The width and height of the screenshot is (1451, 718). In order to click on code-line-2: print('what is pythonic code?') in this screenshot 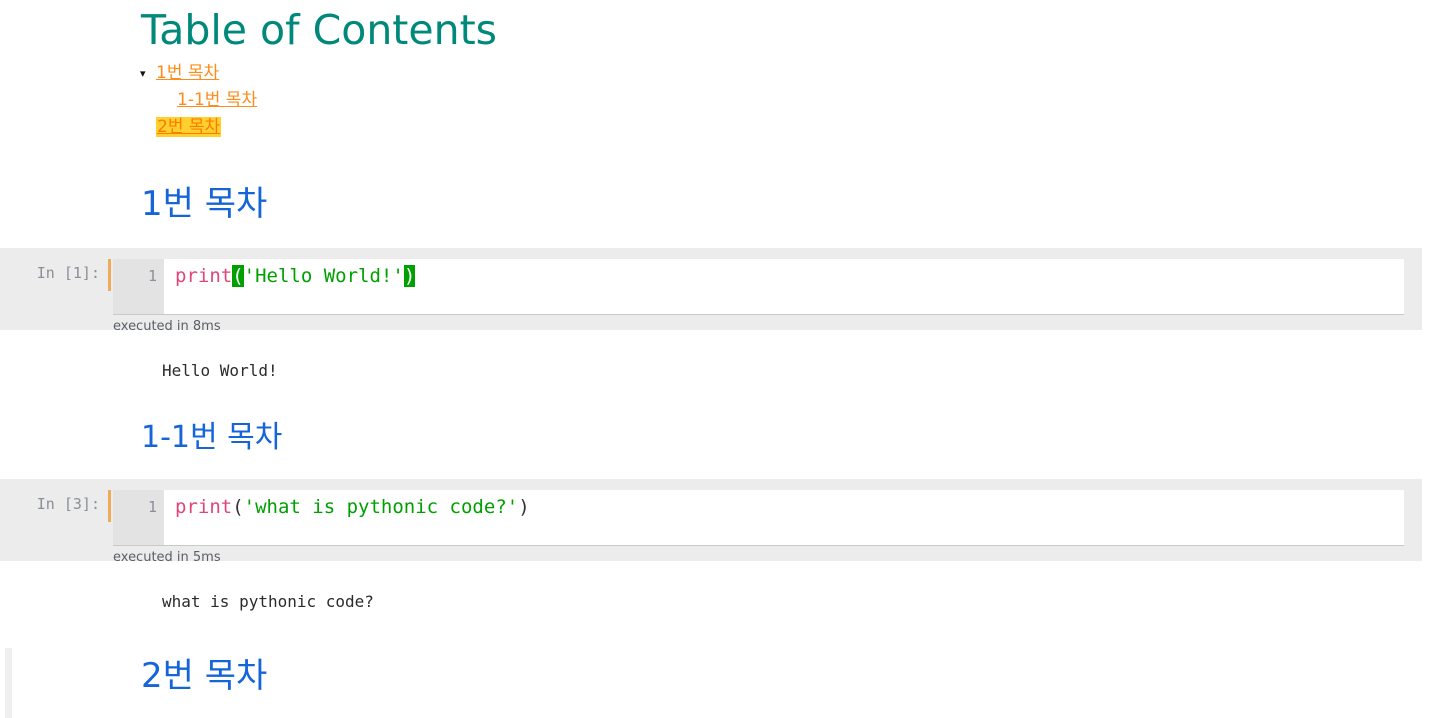, I will do `click(352, 507)`.